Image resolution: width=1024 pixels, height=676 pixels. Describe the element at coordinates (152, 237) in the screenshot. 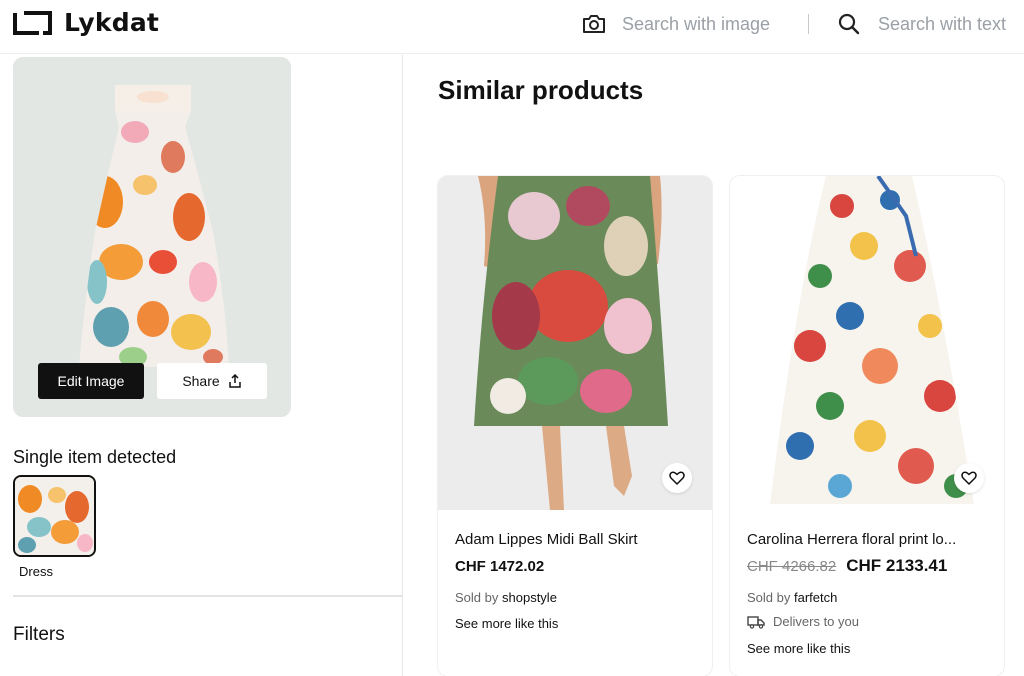

I see `query-image-card: Edit Image Share` at that location.